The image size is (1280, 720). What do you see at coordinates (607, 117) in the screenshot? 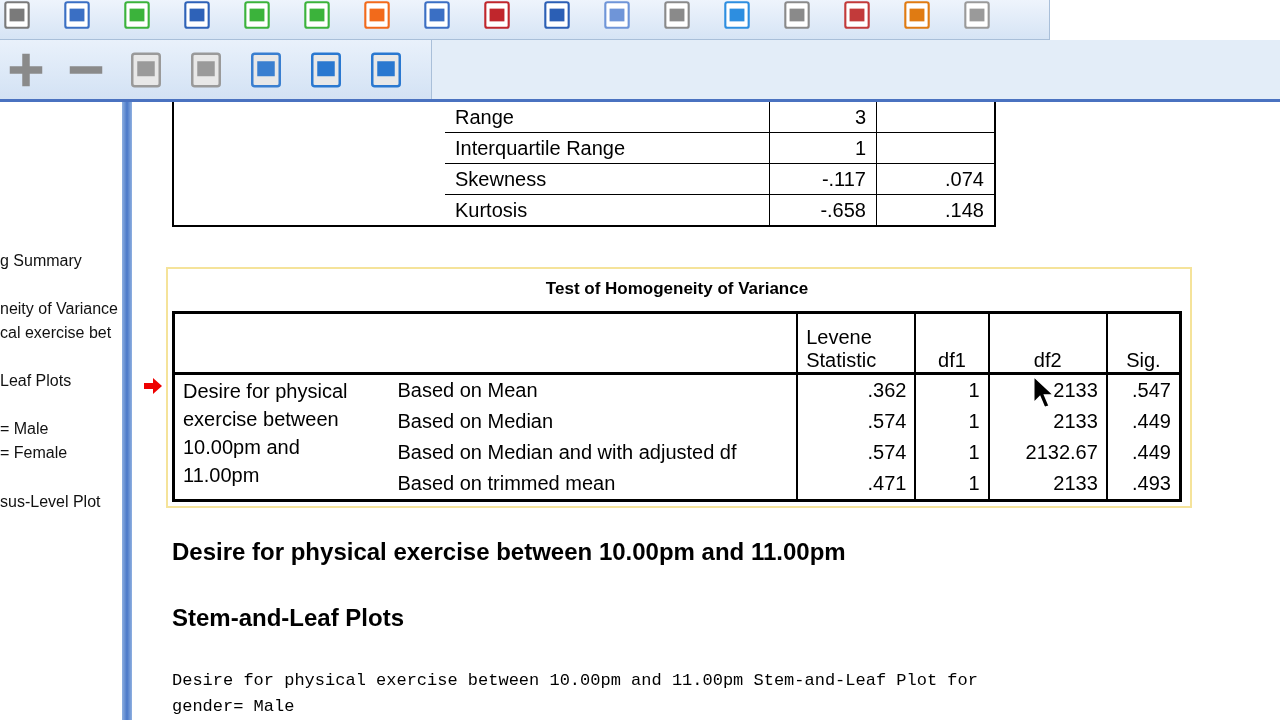
I see `table-cell: Range` at bounding box center [607, 117].